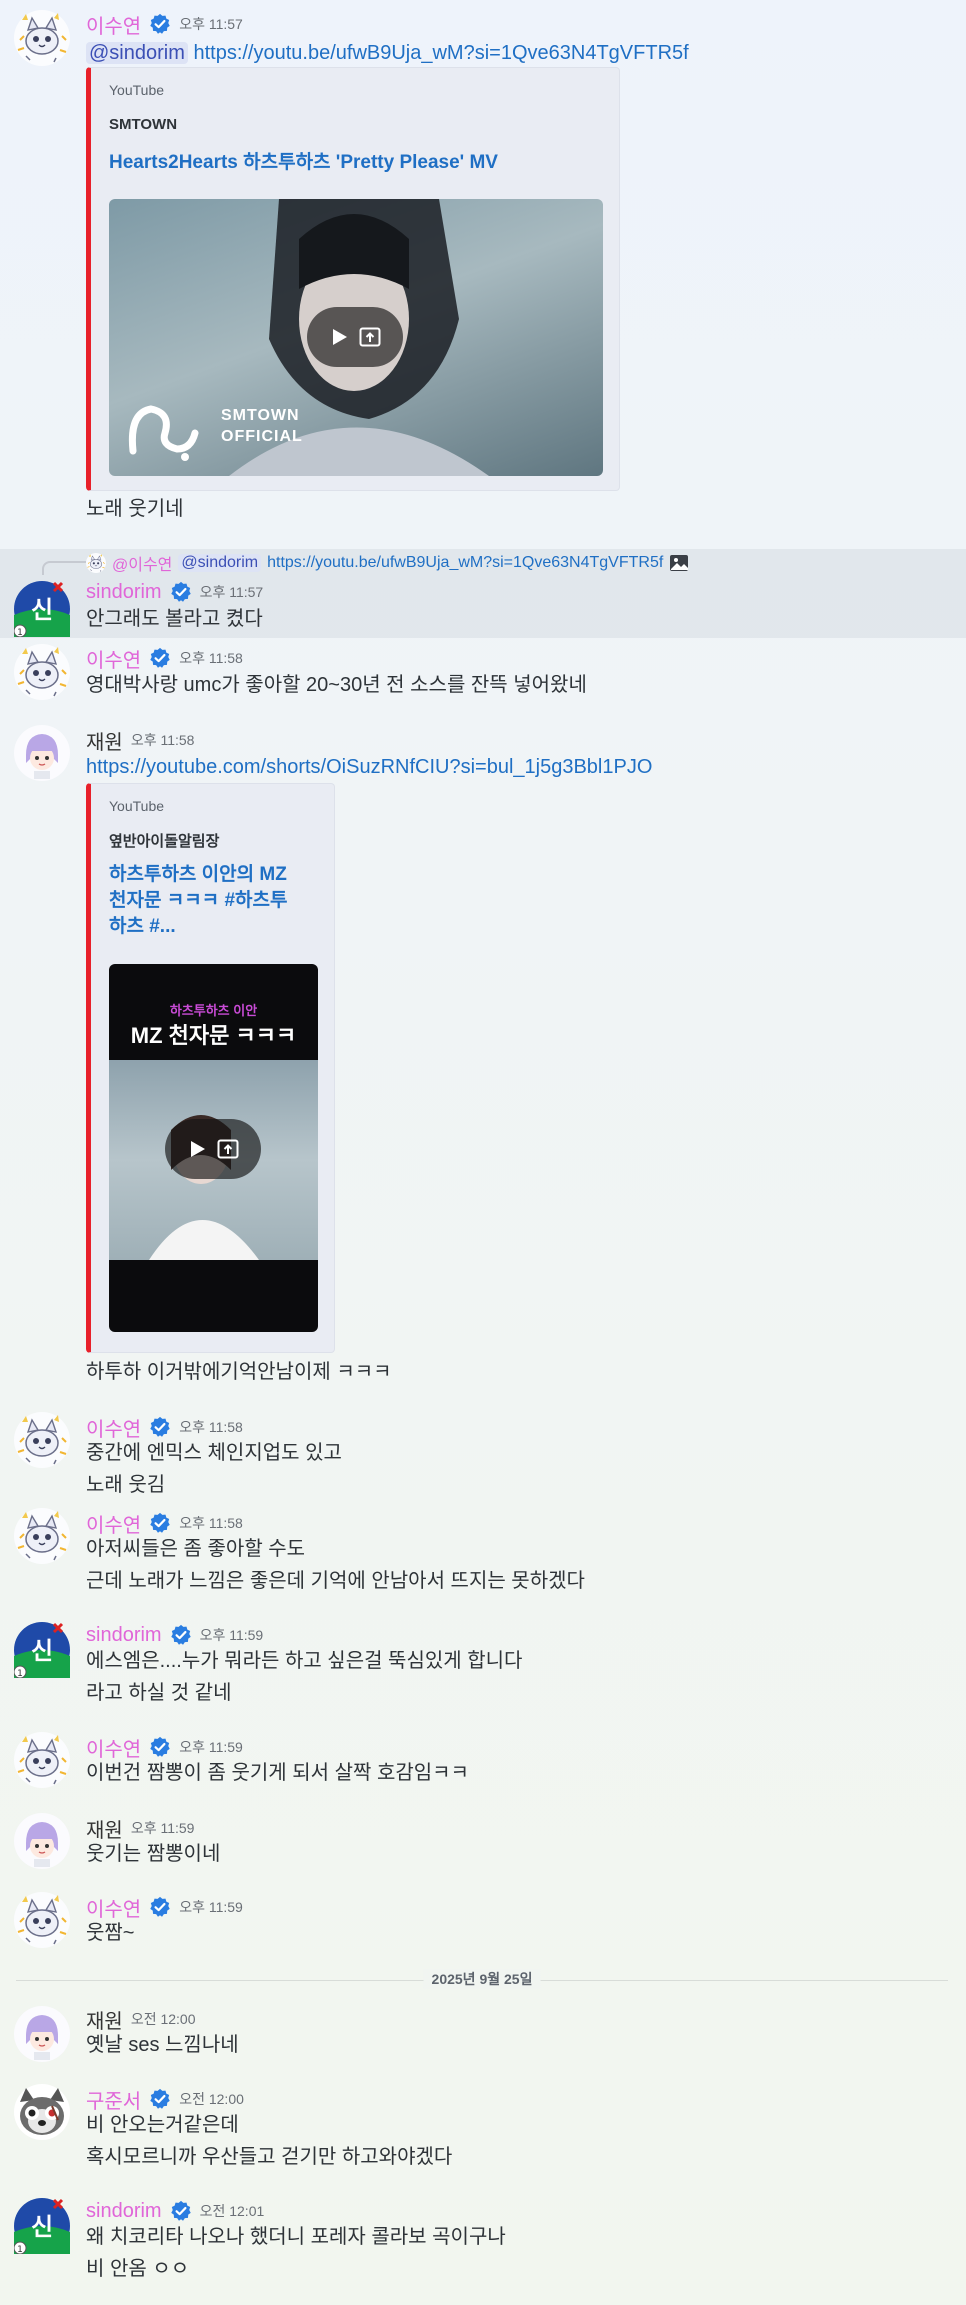 The width and height of the screenshot is (966, 2305). I want to click on embed-title-line: 천자문 ㅋㅋㅋ #하츠투, so click(198, 901).